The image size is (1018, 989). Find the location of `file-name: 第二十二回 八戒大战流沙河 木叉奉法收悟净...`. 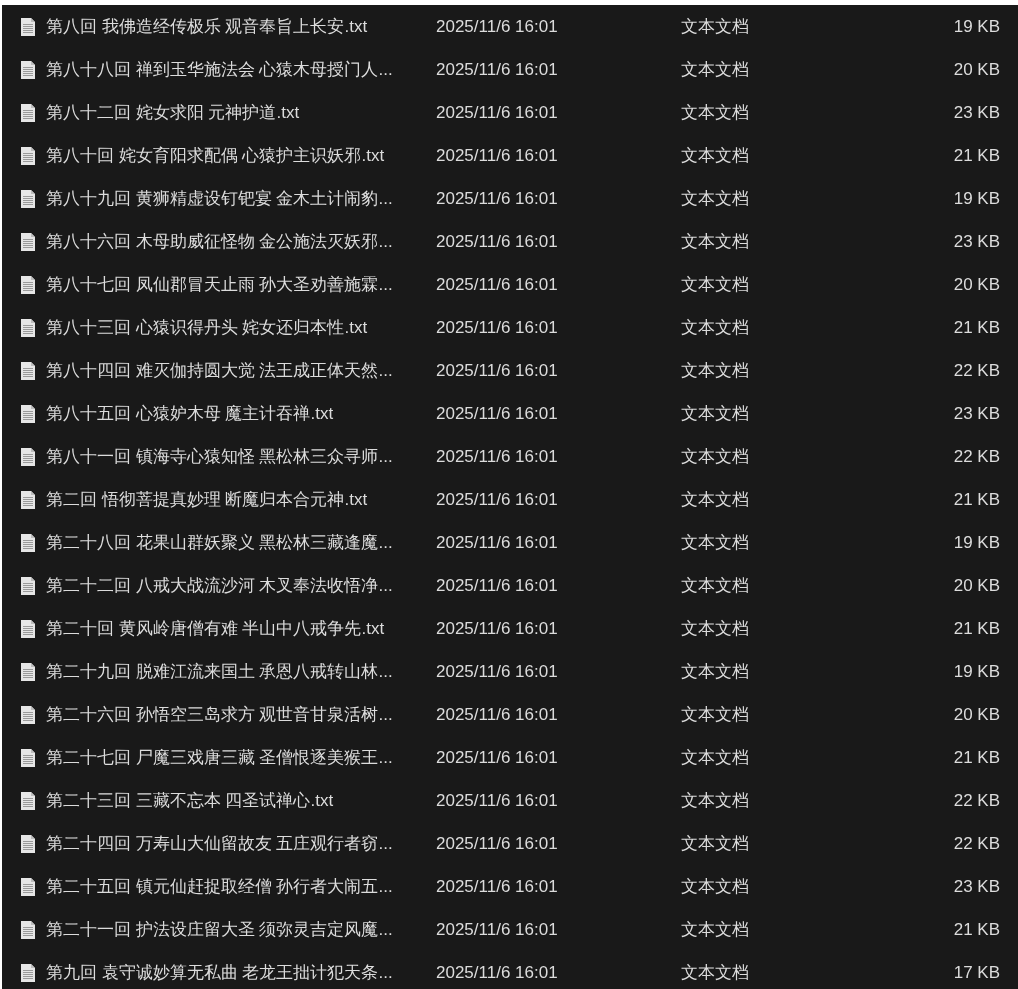

file-name: 第二十二回 八戒大战流沙河 木叉奉法收悟净... is located at coordinates (241, 585).